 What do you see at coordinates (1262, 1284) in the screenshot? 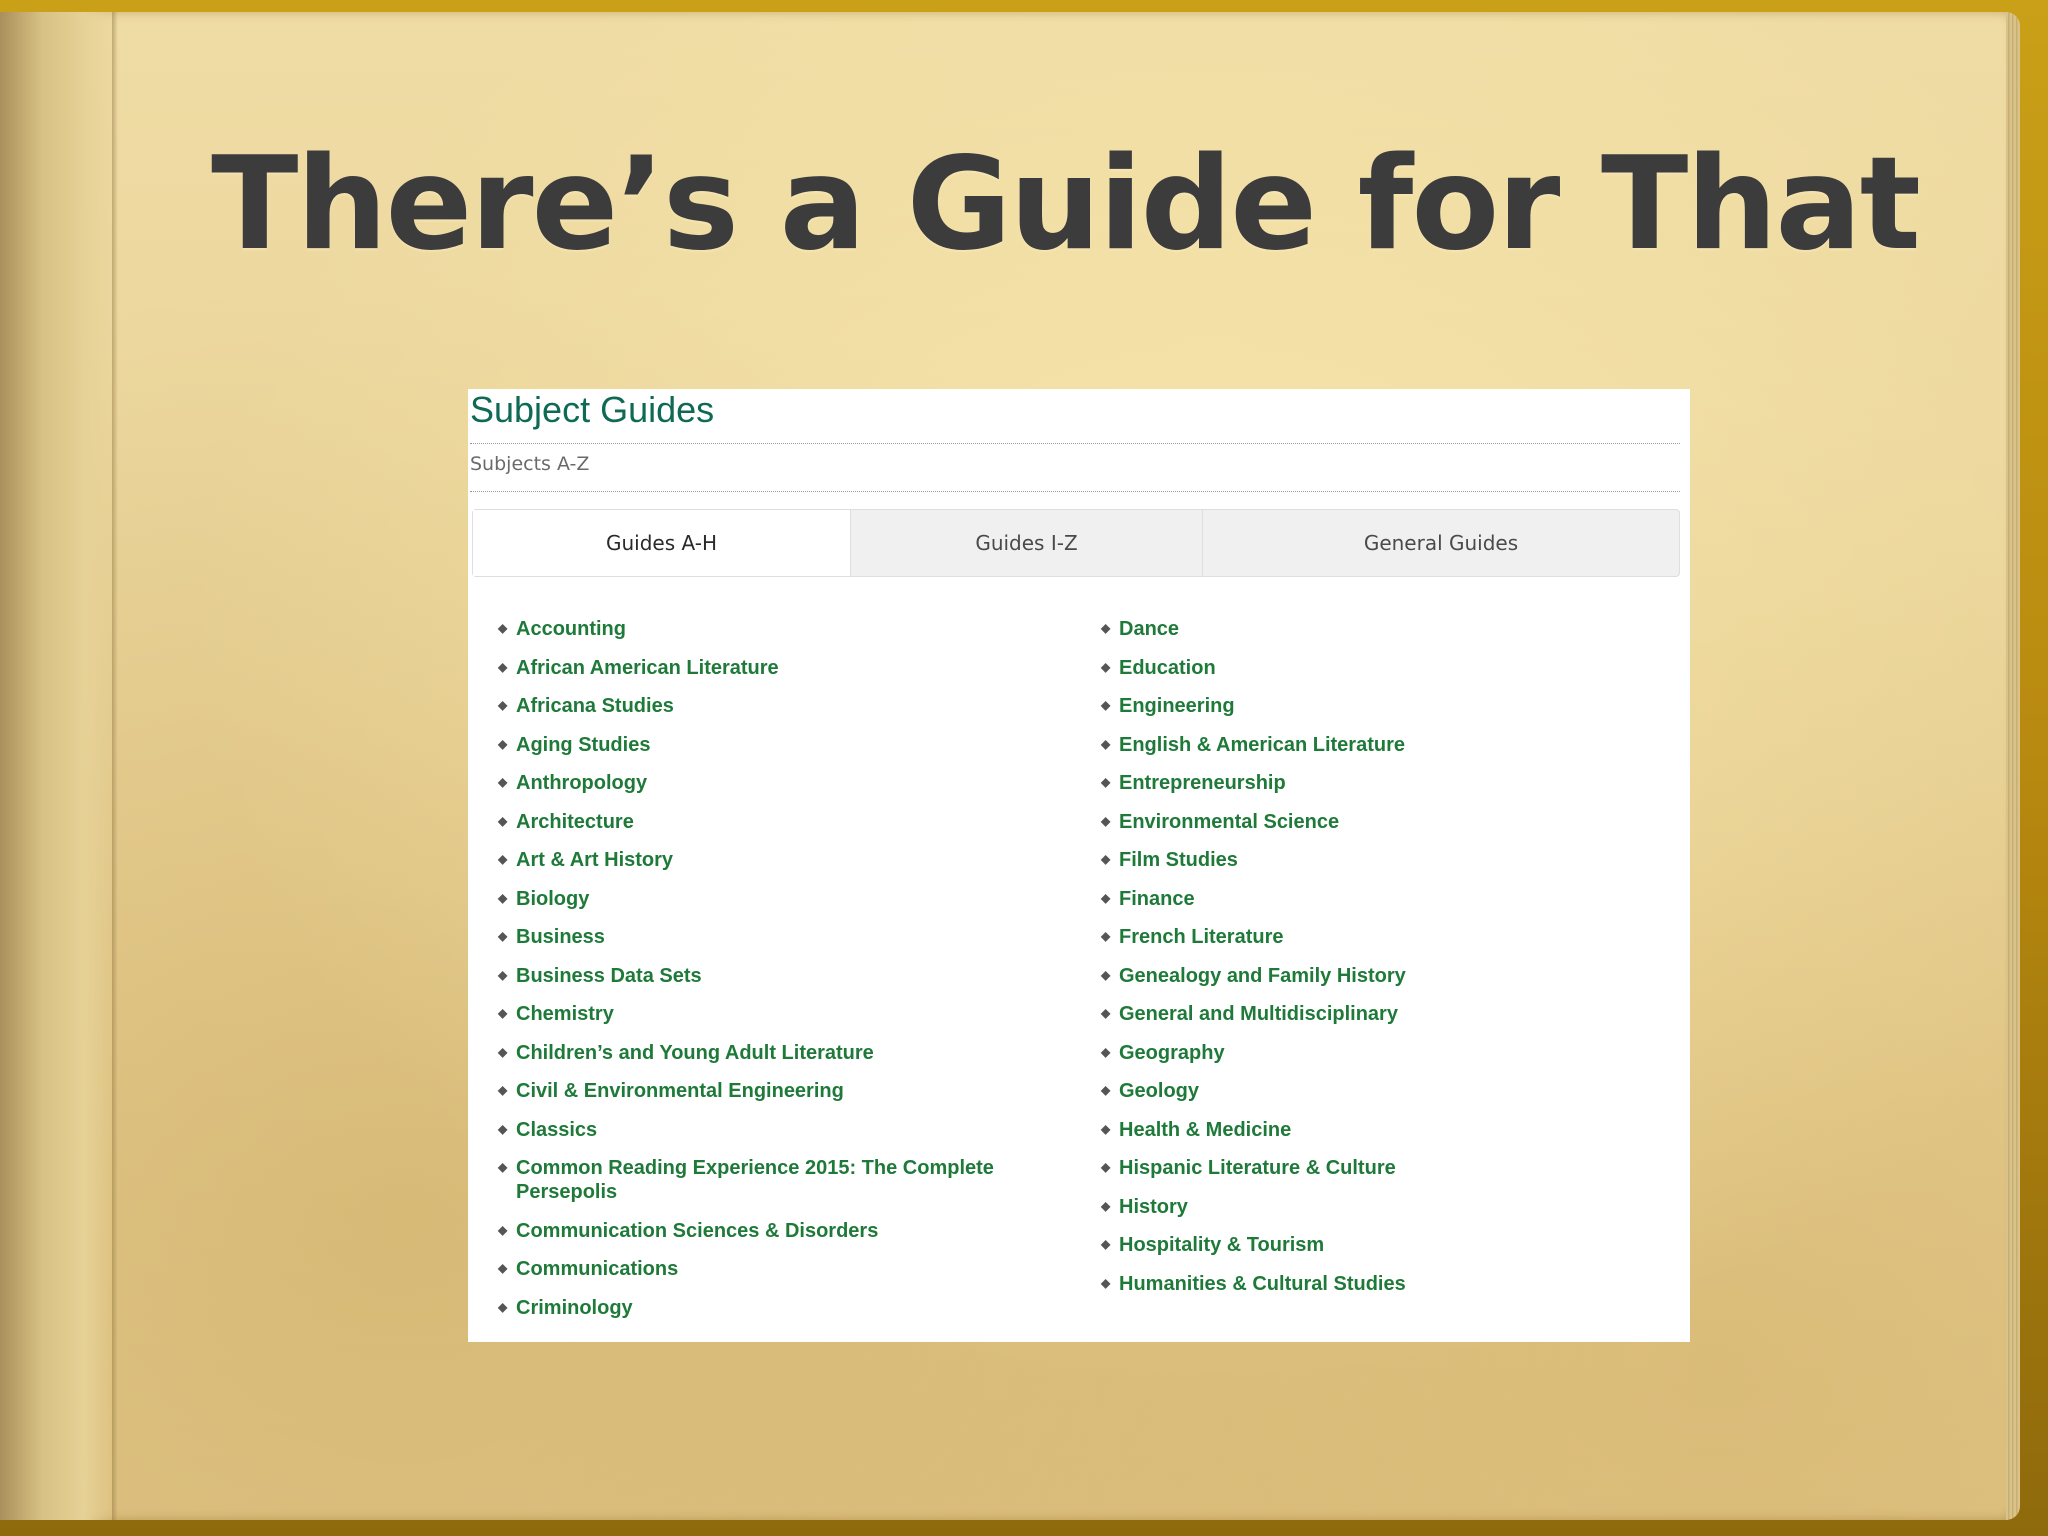
I see `guide-link: Humanities & Cultural Studies` at bounding box center [1262, 1284].